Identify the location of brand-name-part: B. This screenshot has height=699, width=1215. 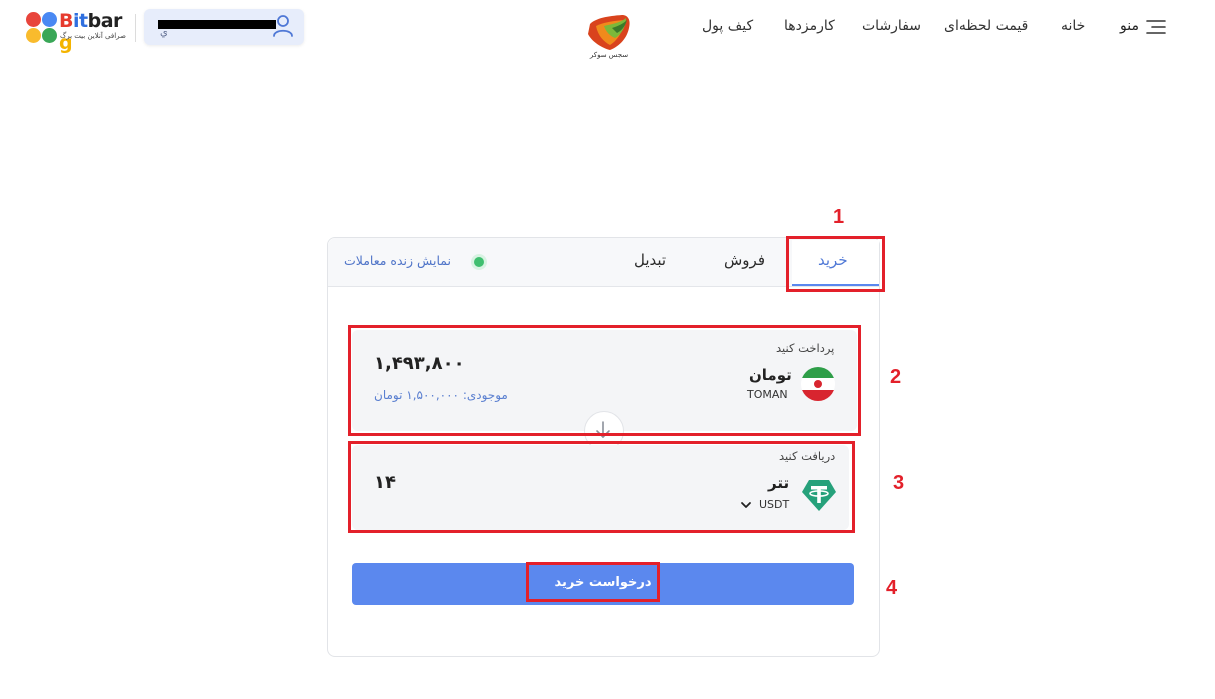
(66, 21).